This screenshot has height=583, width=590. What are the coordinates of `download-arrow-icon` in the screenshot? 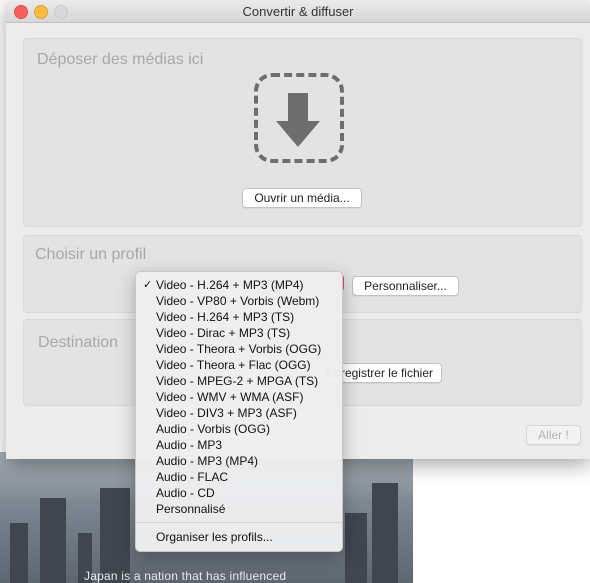 It's located at (298, 108).